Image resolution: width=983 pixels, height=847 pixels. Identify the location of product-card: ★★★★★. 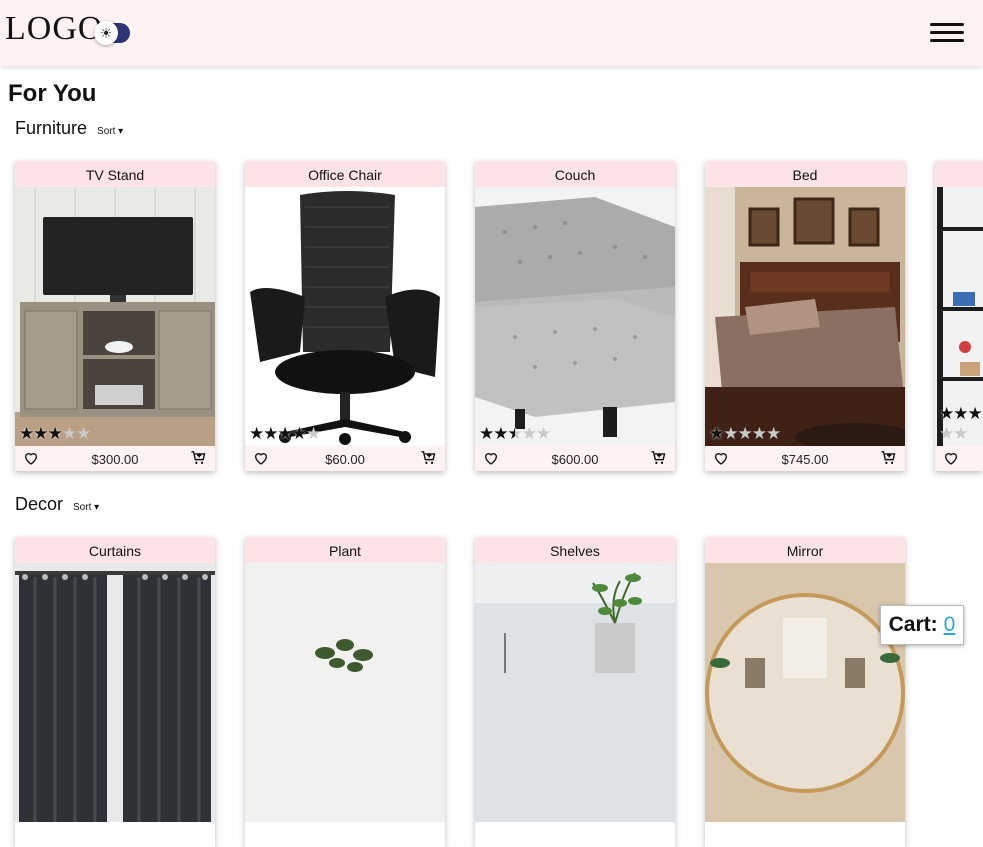
(959, 316).